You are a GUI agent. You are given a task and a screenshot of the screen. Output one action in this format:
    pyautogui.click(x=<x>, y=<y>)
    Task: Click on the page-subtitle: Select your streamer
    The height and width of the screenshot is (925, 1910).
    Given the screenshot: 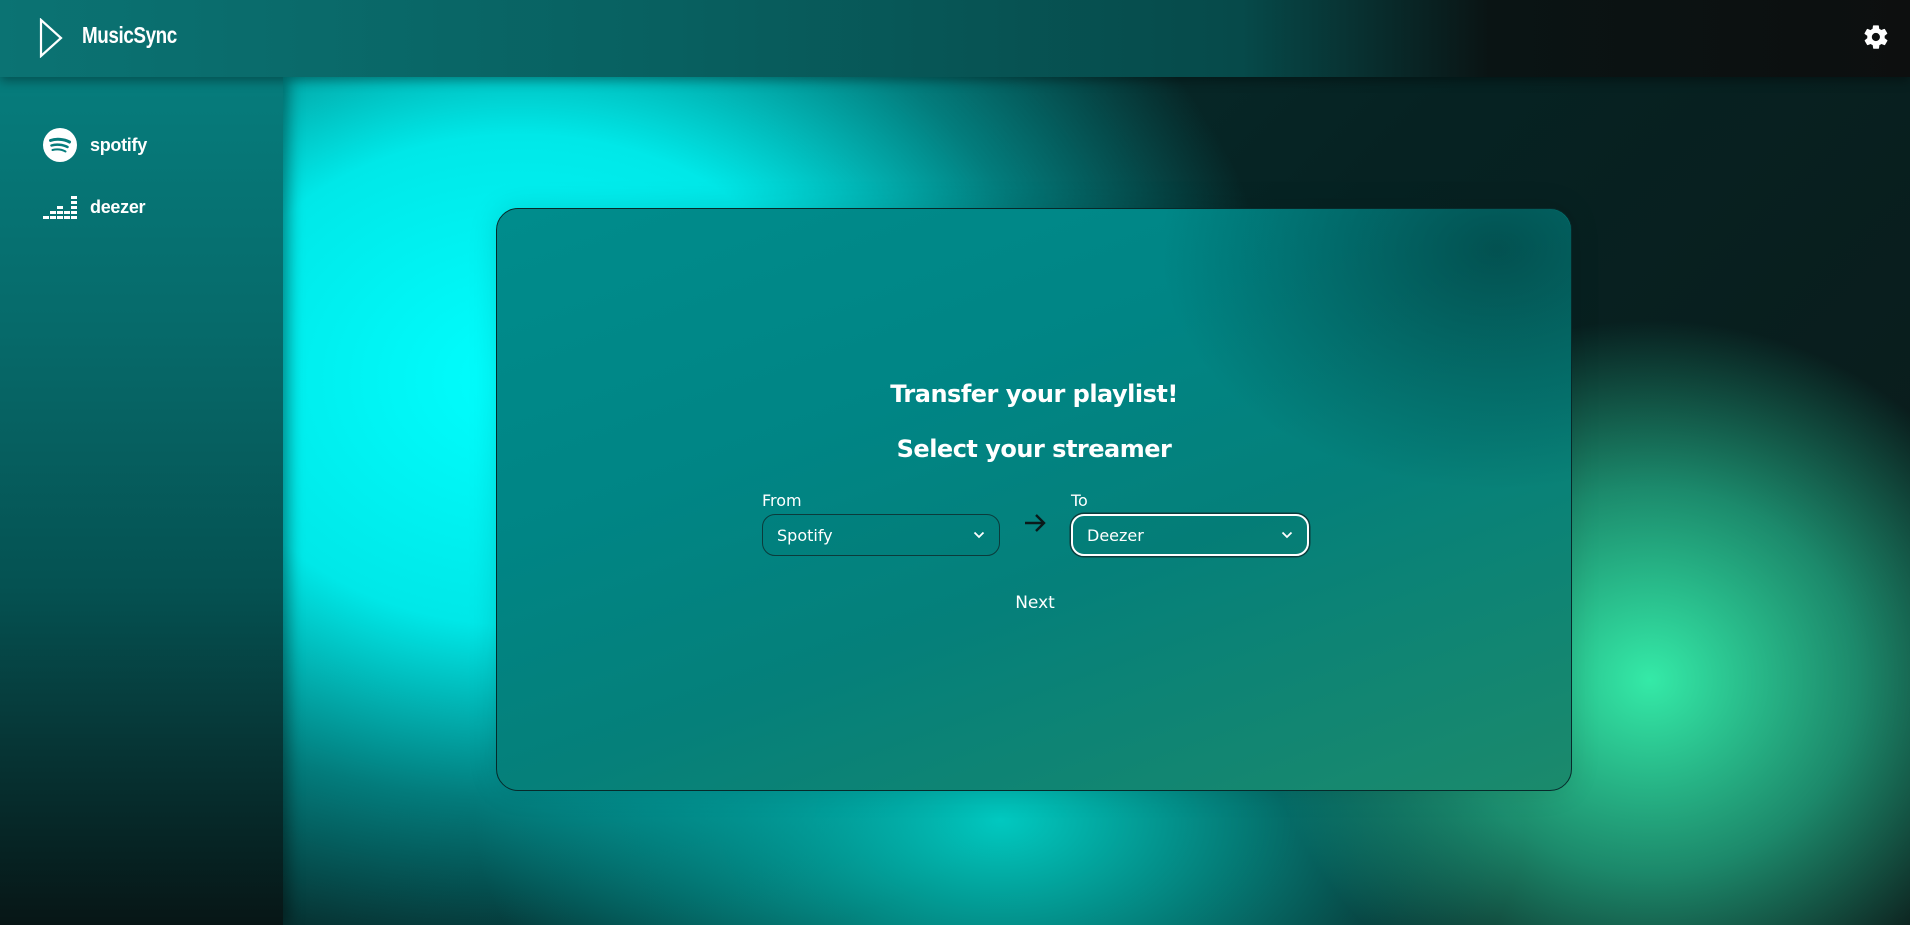 What is the action you would take?
    pyautogui.click(x=1034, y=449)
    